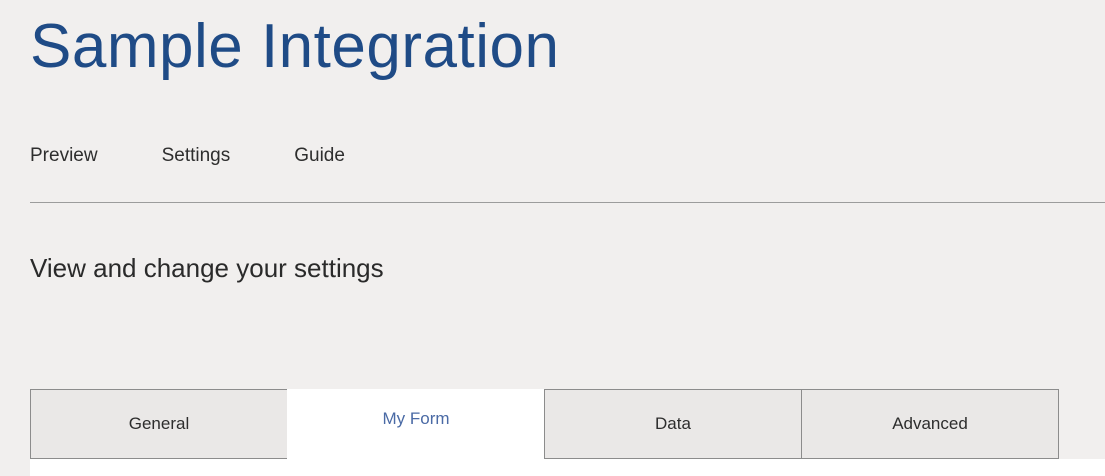  I want to click on tab-data: Data, so click(673, 424).